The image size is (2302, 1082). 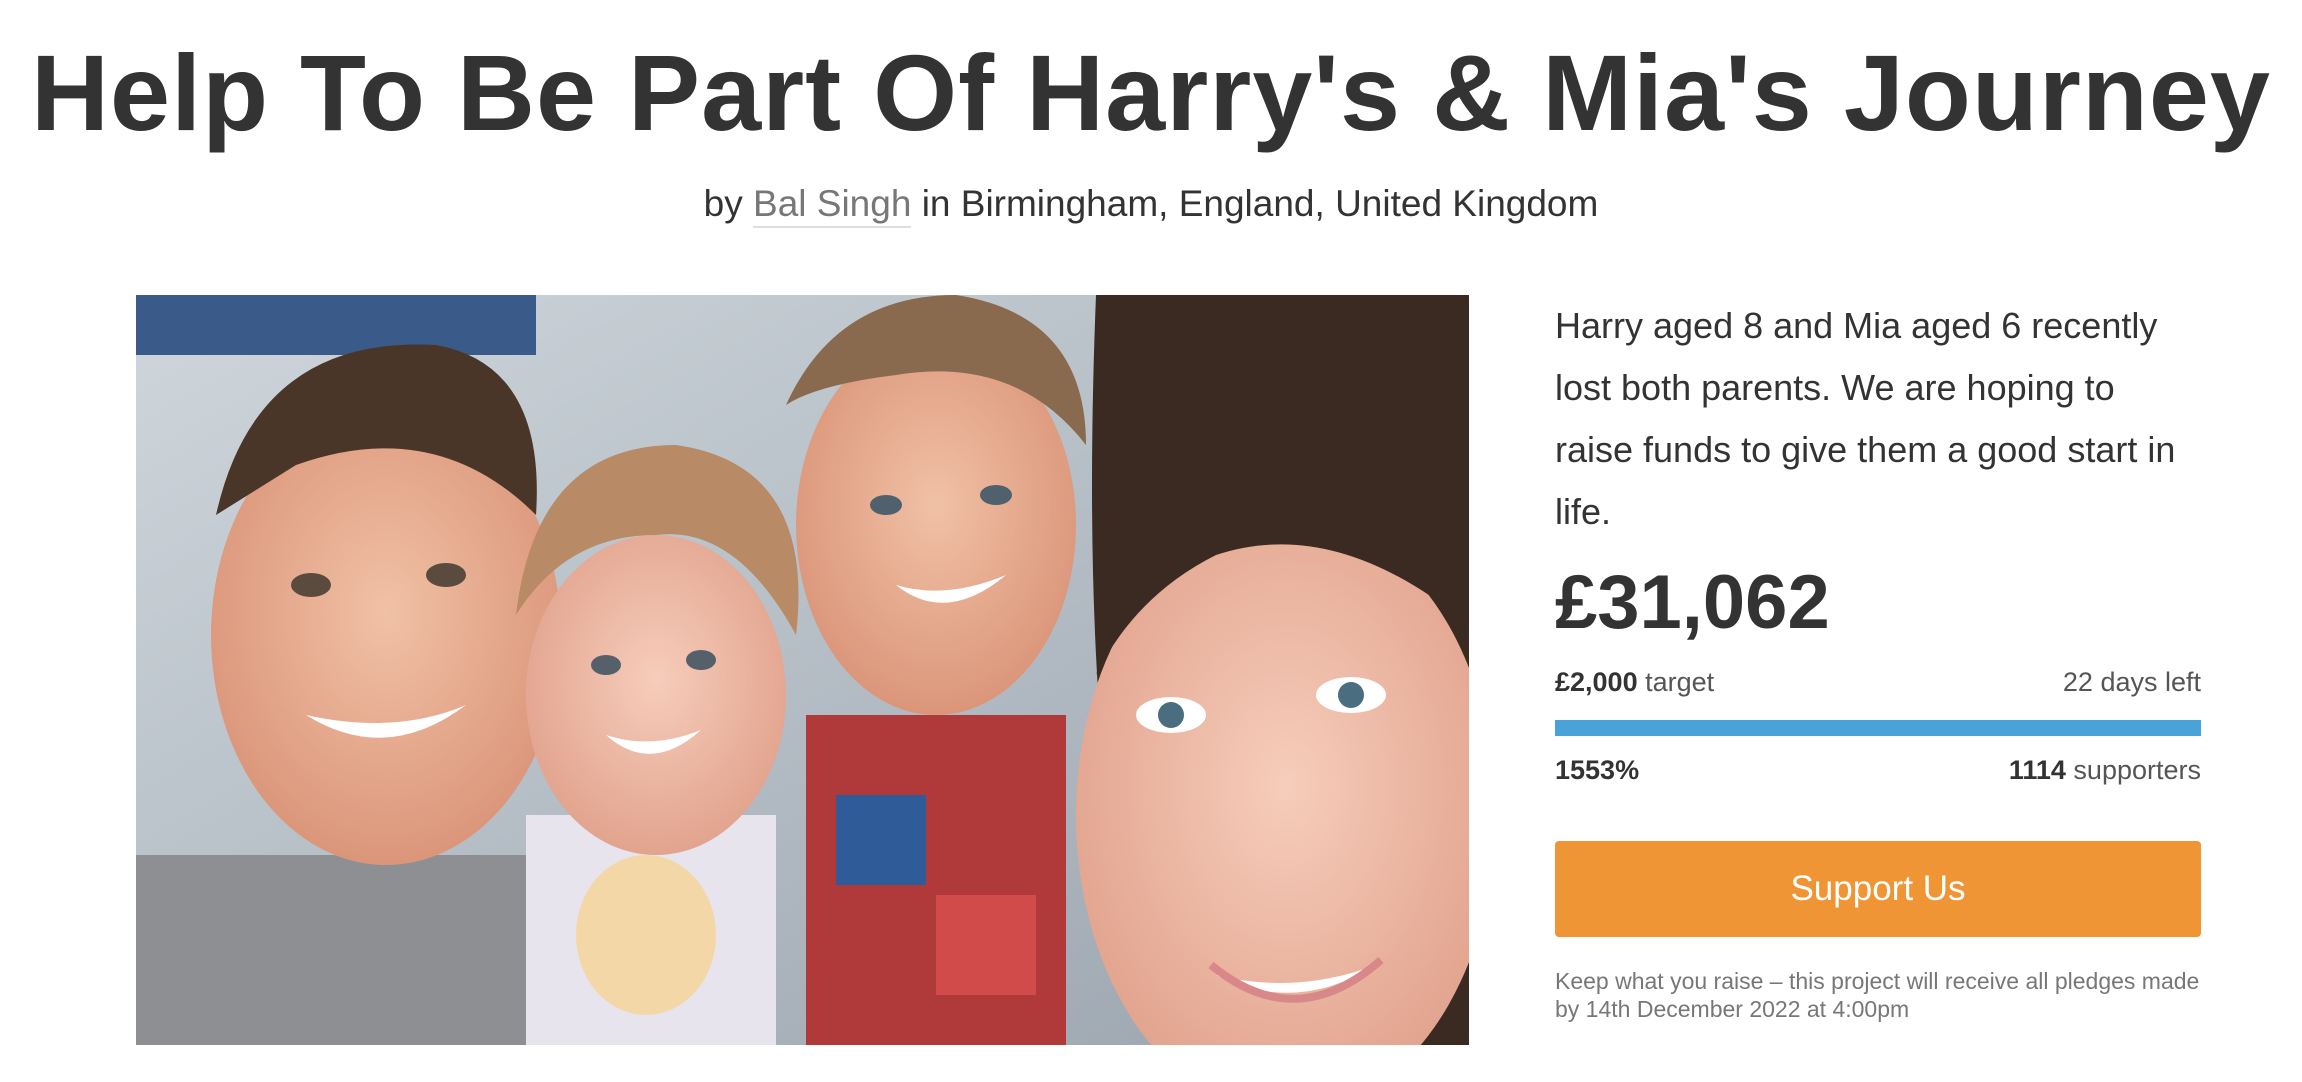 I want to click on supporters-info: 1114 supporters, so click(x=2105, y=770).